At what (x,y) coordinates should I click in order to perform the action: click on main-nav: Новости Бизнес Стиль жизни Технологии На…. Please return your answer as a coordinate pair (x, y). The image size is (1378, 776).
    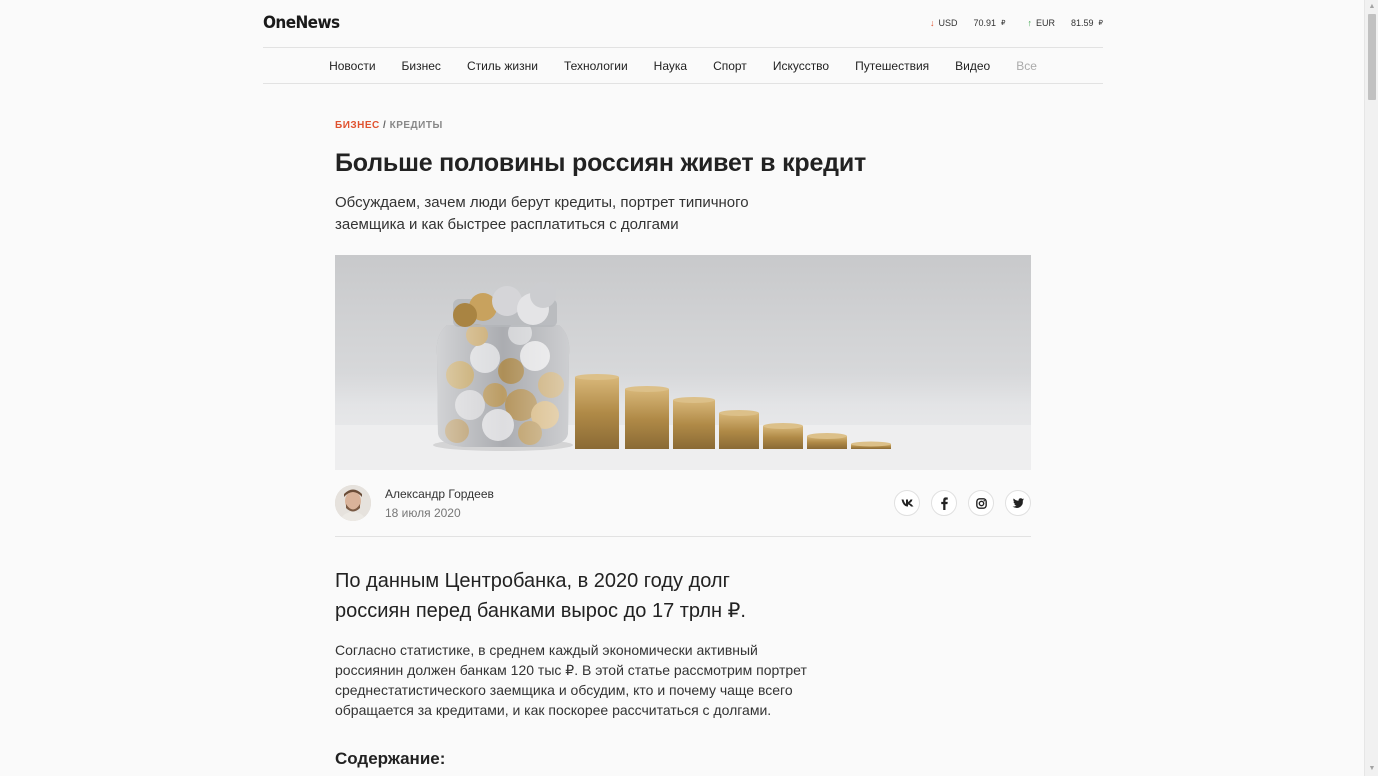
    Looking at the image, I should click on (683, 66).